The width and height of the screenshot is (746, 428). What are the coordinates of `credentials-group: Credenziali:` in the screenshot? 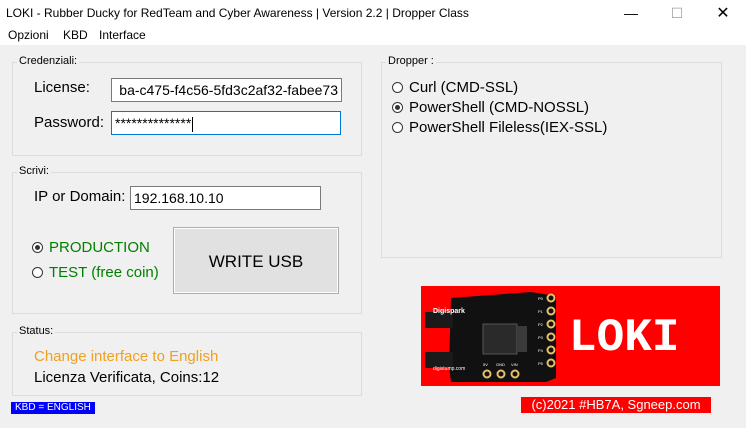 It's located at (187, 105).